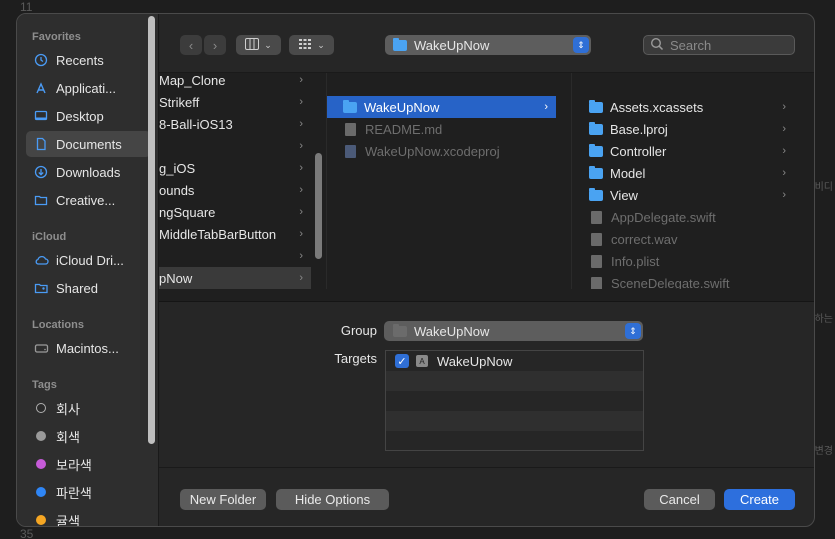  Describe the element at coordinates (332, 499) in the screenshot. I see `hide-options-button: Hide Options` at that location.